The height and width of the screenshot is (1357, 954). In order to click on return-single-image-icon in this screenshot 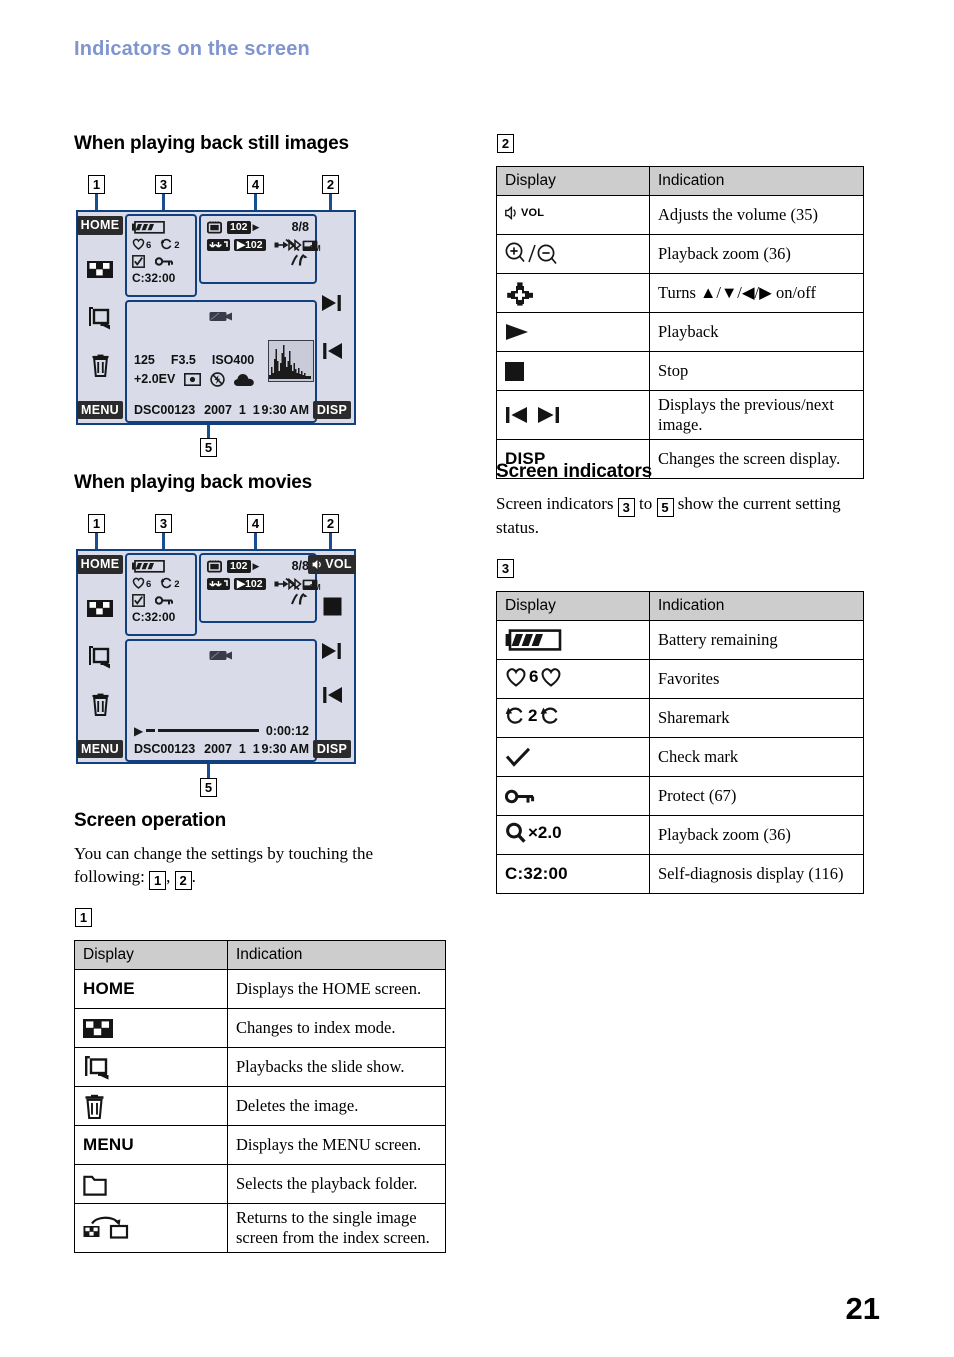, I will do `click(151, 1228)`.